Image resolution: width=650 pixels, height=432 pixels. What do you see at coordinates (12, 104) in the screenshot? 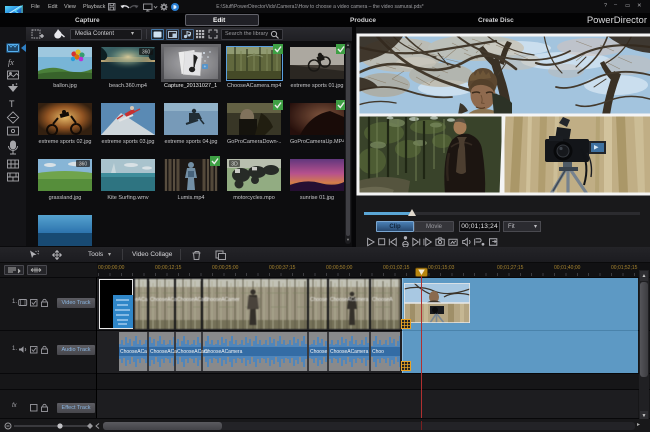
I see `svg-text: T` at bounding box center [12, 104].